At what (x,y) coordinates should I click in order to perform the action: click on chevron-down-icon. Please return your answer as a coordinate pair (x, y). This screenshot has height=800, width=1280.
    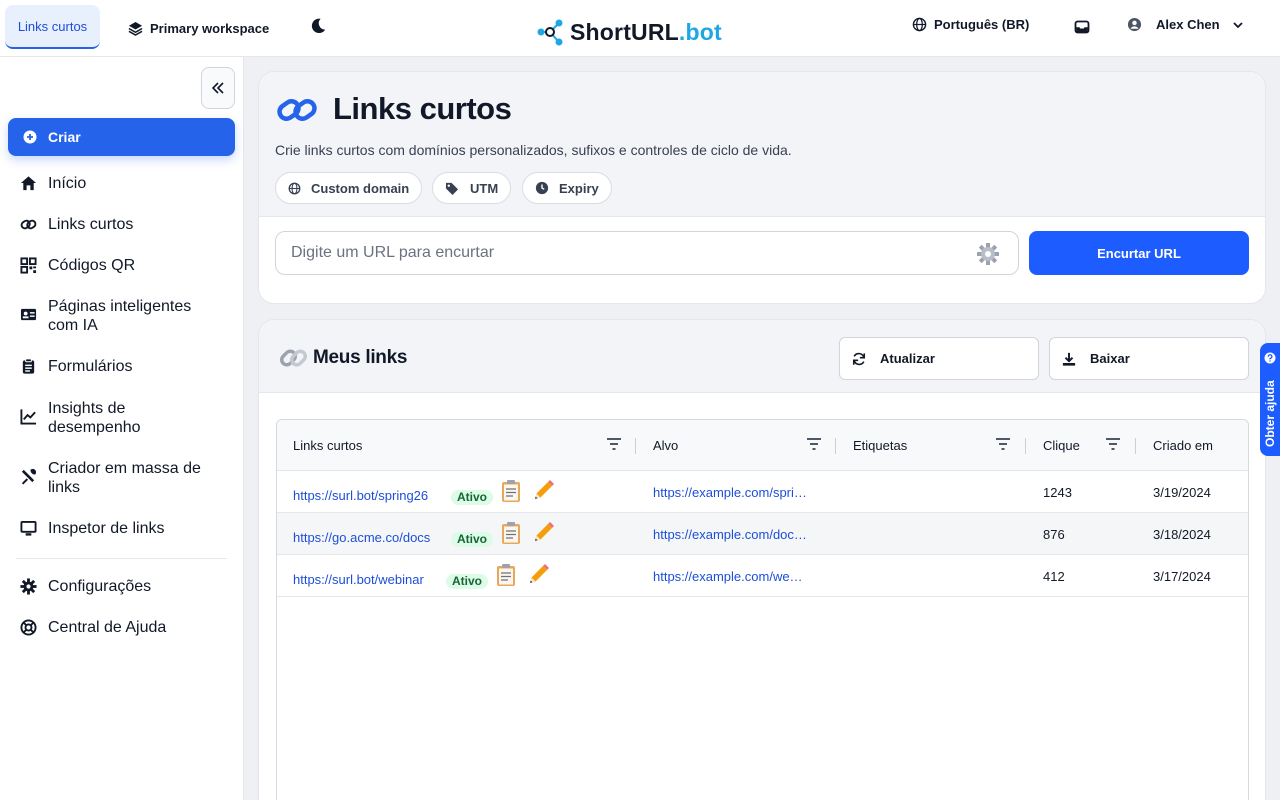
    Looking at the image, I should click on (1237, 24).